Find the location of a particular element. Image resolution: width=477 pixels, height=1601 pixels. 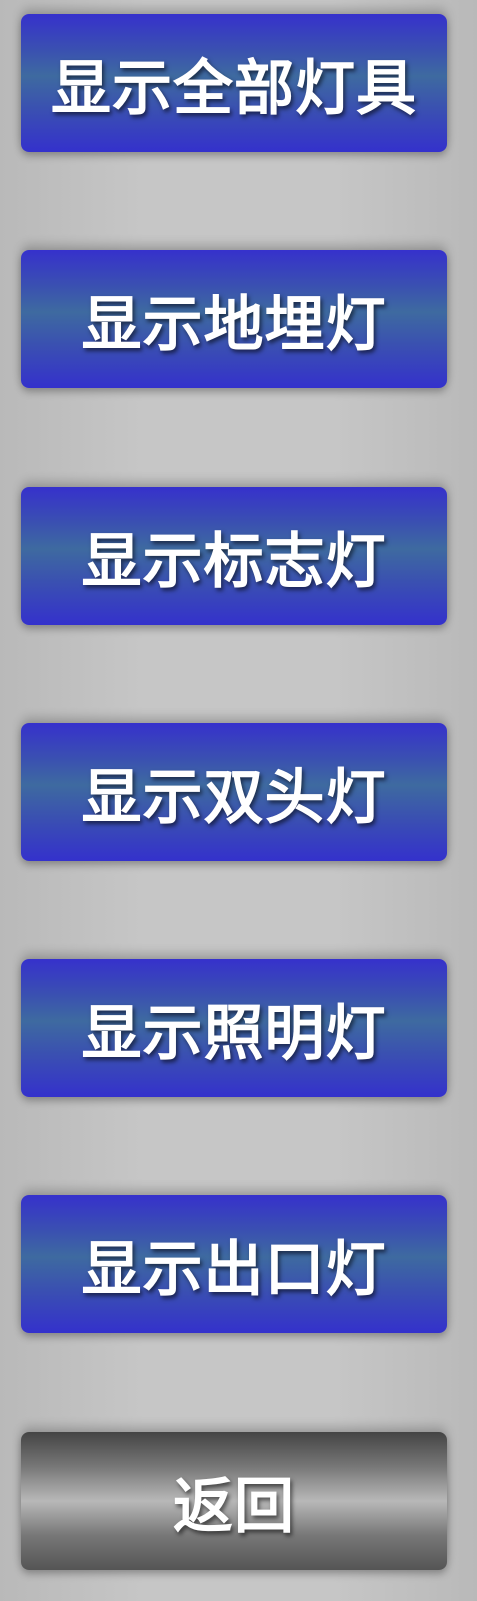

show-exit-lights-button: 显示出口灯 is located at coordinates (234, 1264).